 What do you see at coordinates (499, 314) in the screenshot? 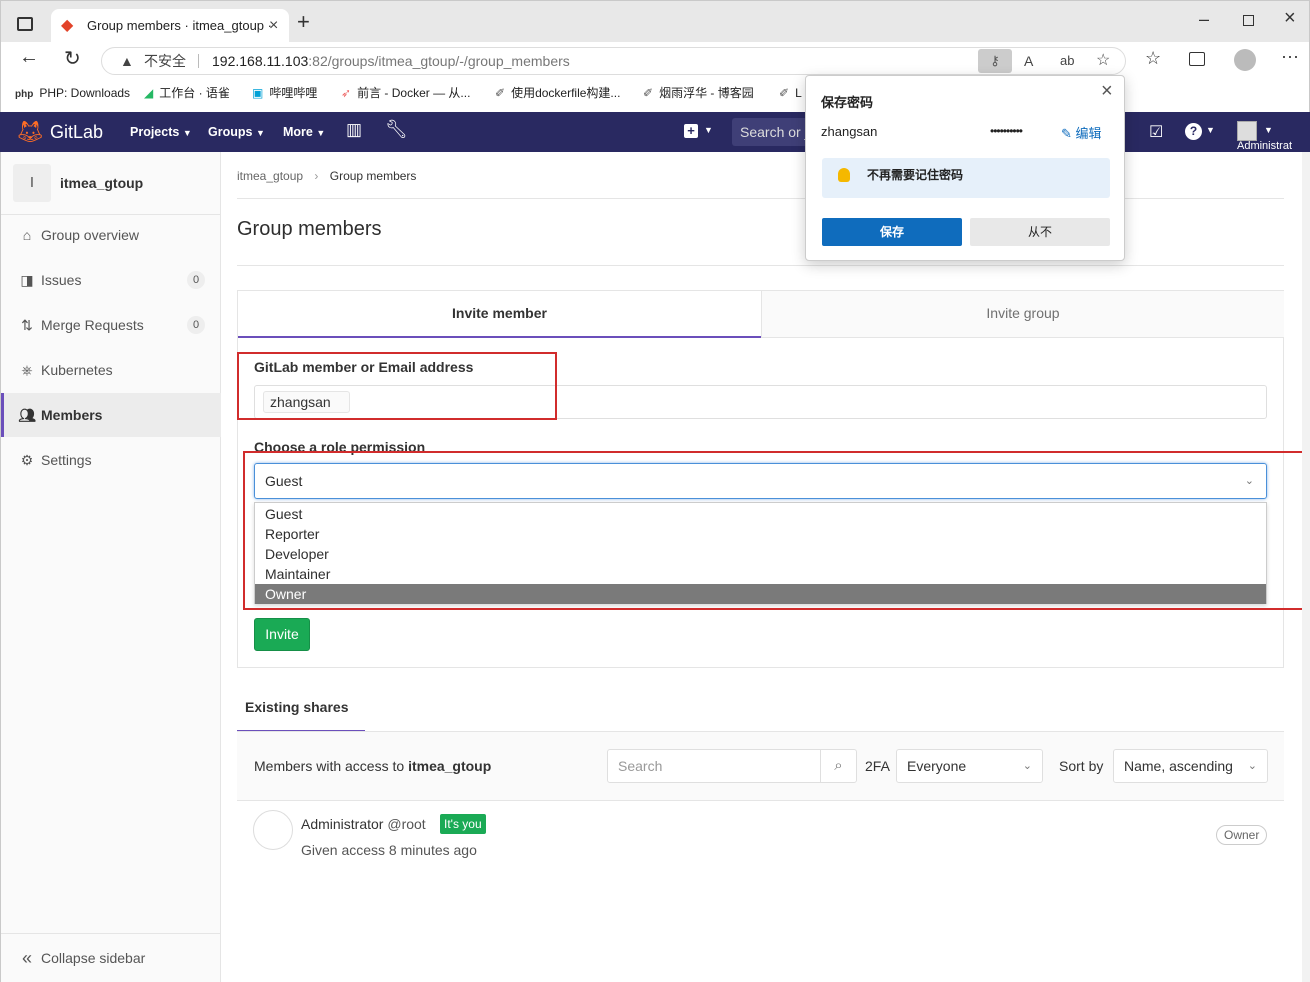
I see `tab-invite-member: Invite member` at bounding box center [499, 314].